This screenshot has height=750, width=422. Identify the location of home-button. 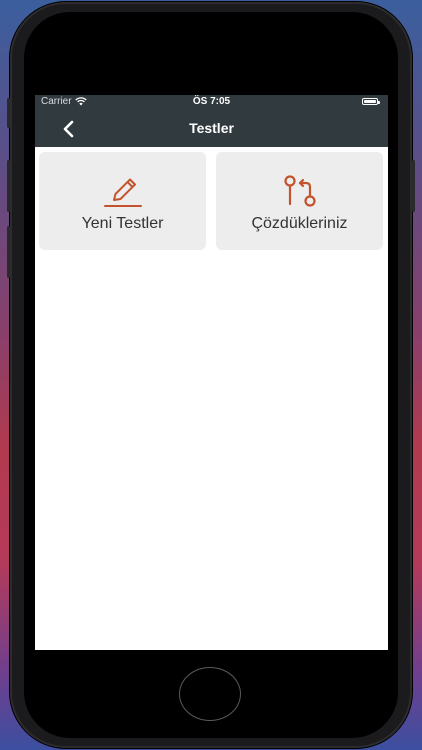
(210, 694).